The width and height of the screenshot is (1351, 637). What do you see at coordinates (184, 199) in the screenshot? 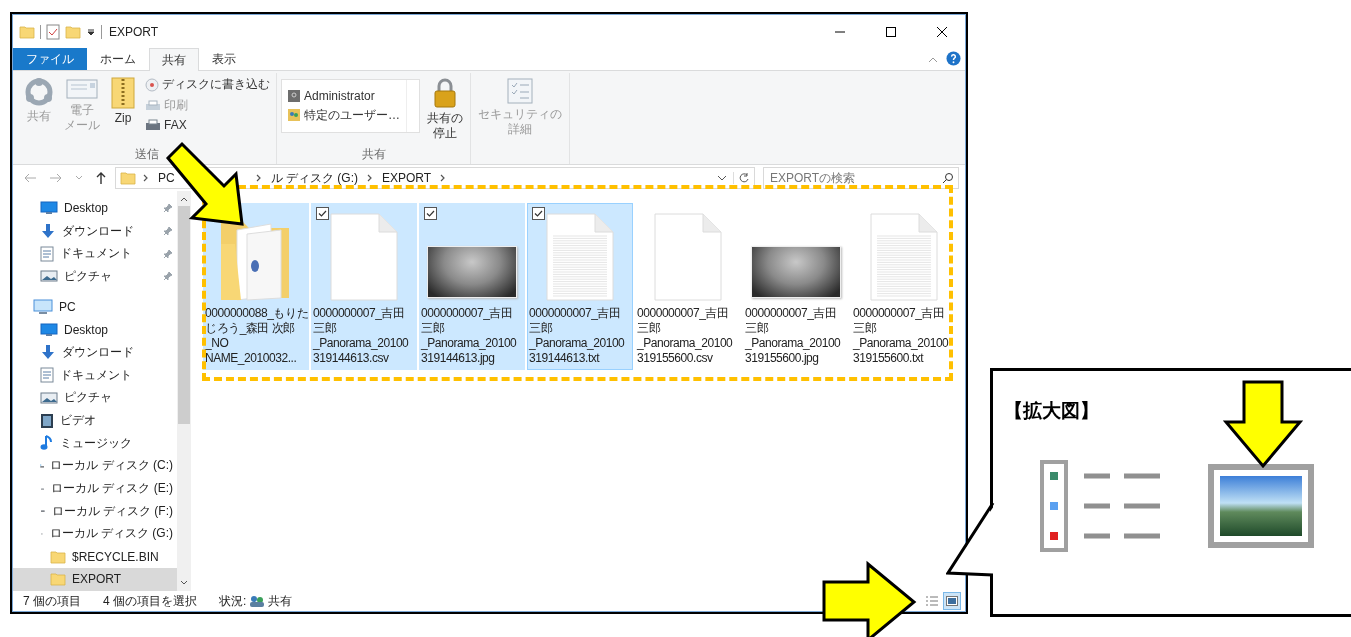
I see `scroll-up-icon` at bounding box center [184, 199].